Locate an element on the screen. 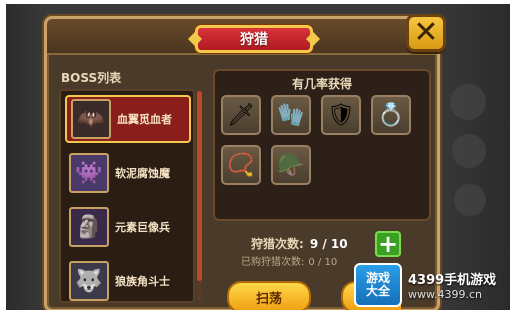 This screenshot has height=316, width=516. boss-list-item: 👾 软泥腐蚀魔 is located at coordinates (128, 173).